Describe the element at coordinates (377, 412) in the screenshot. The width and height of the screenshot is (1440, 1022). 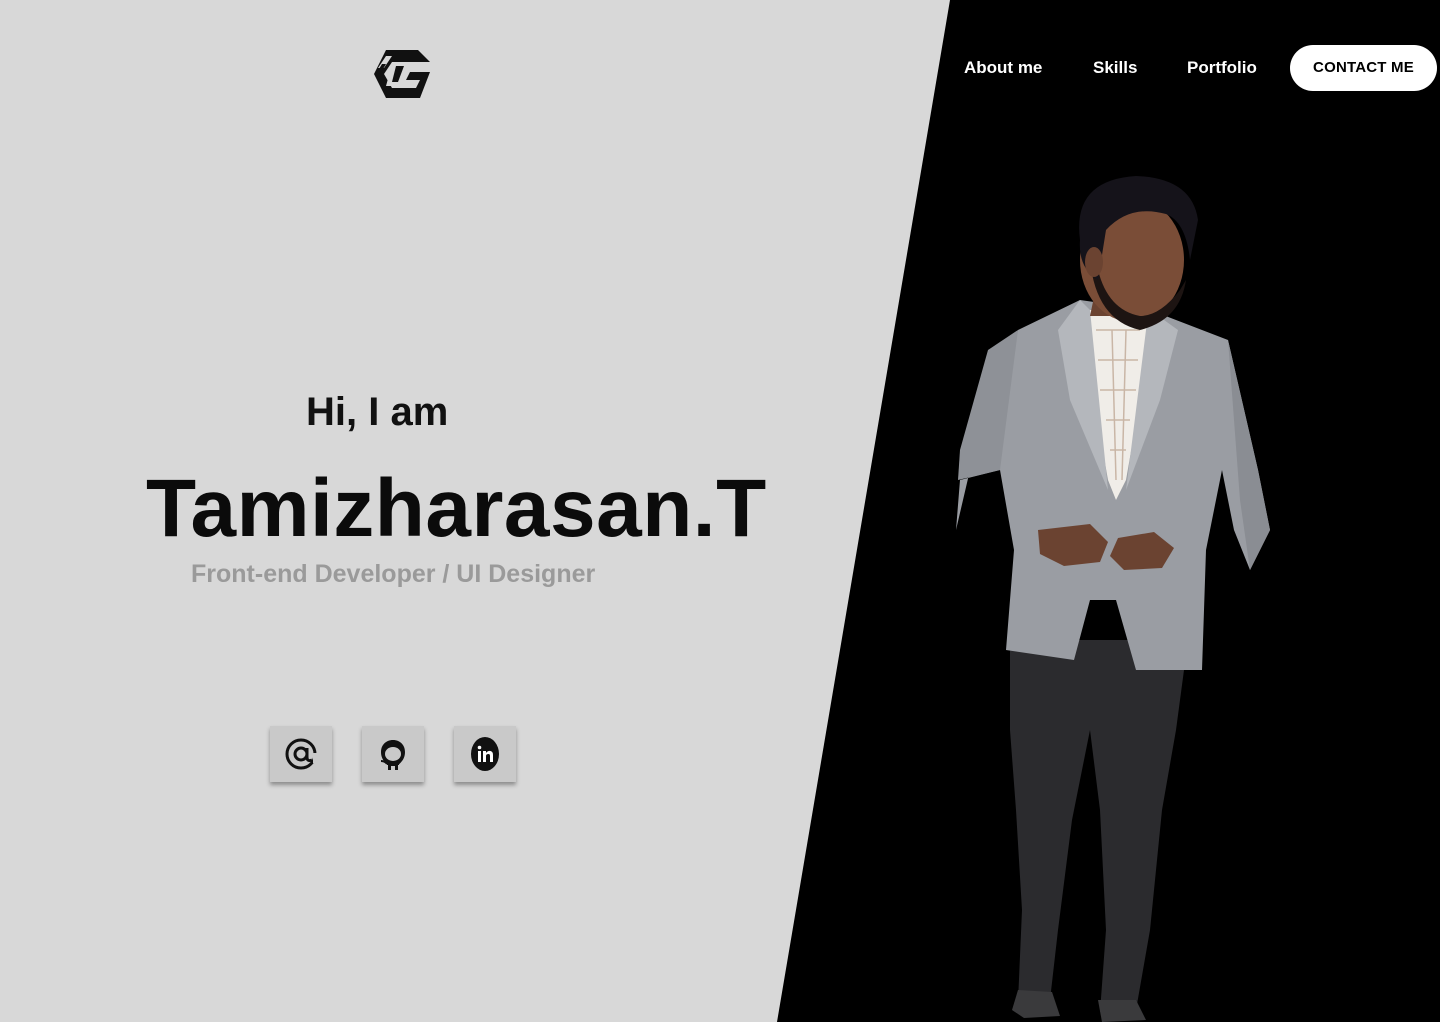
I see `hero-greeting: Hi, I am` at that location.